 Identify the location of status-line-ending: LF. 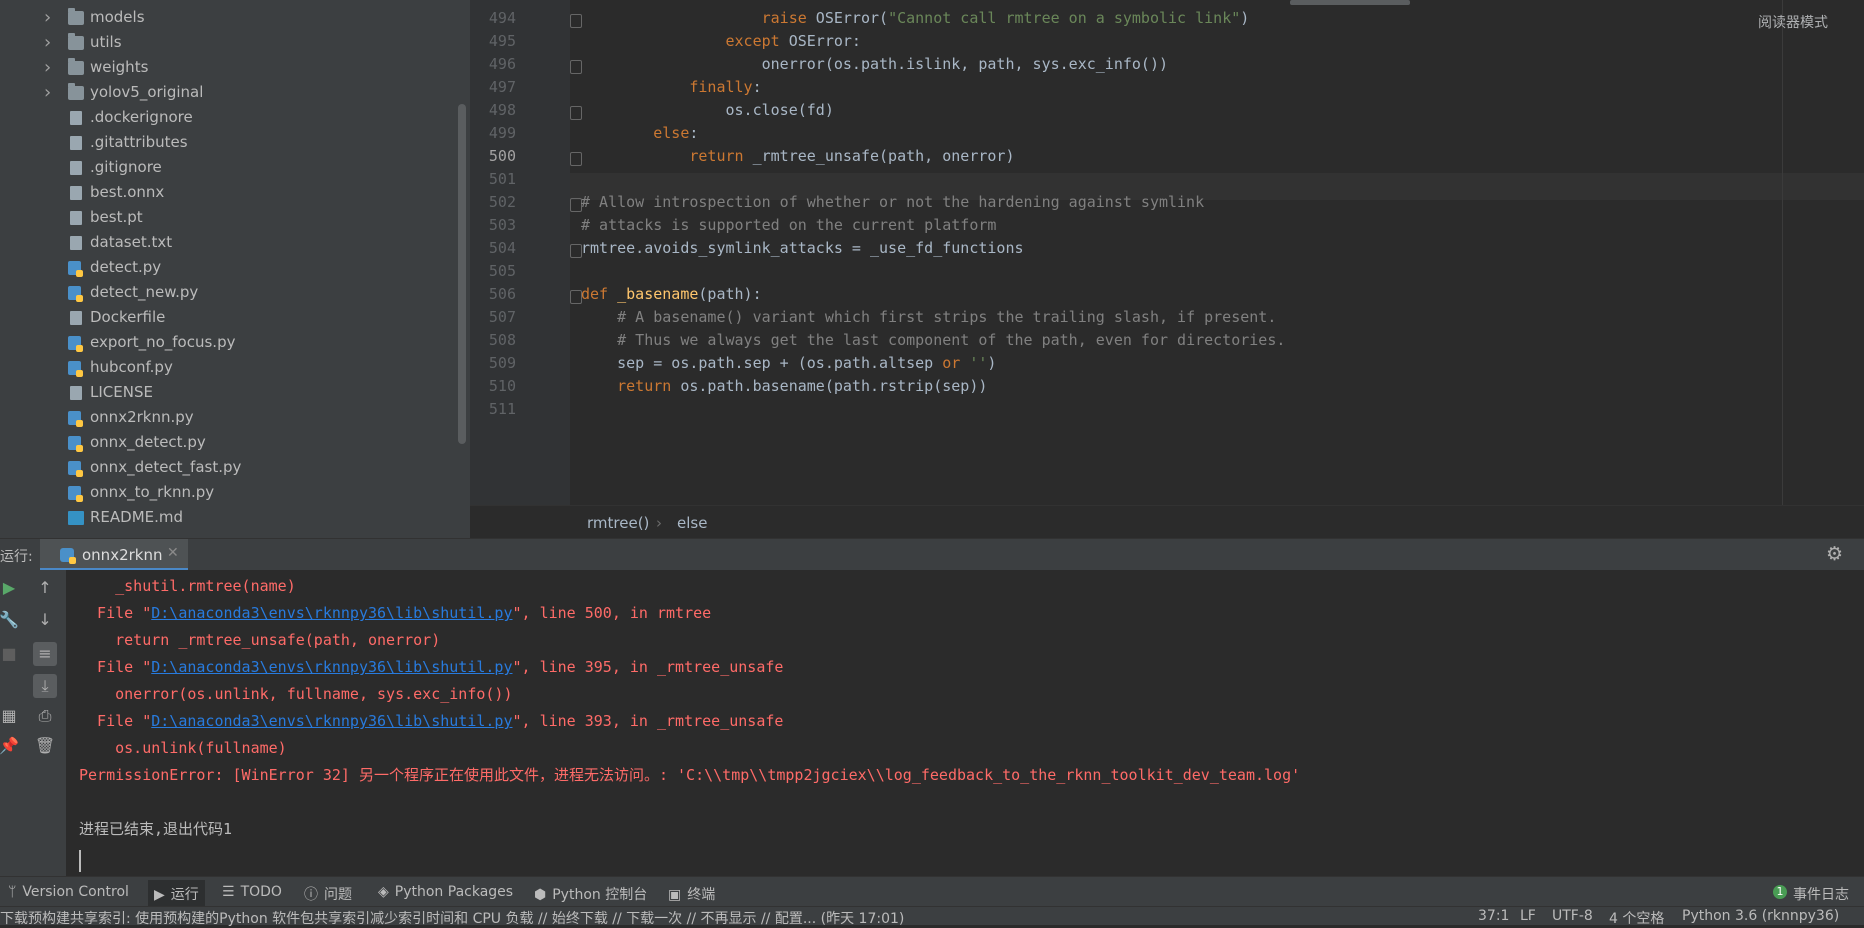
(1528, 916).